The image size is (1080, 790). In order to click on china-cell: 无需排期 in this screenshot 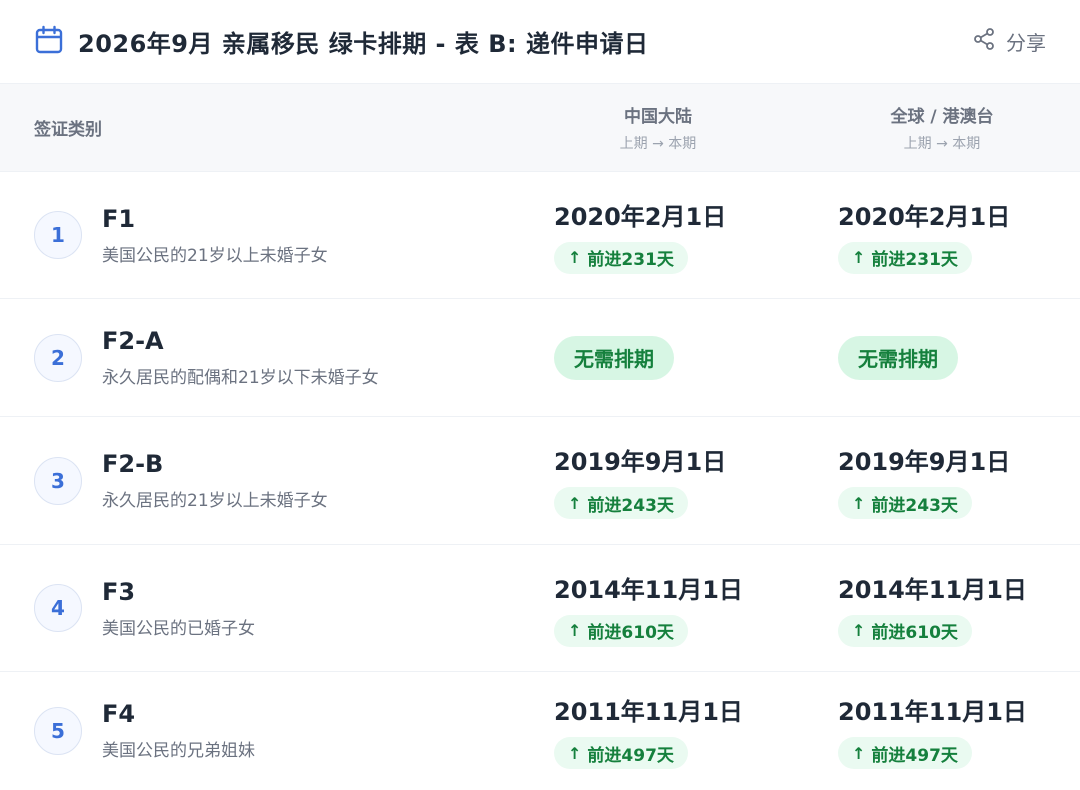, I will do `click(658, 357)`.